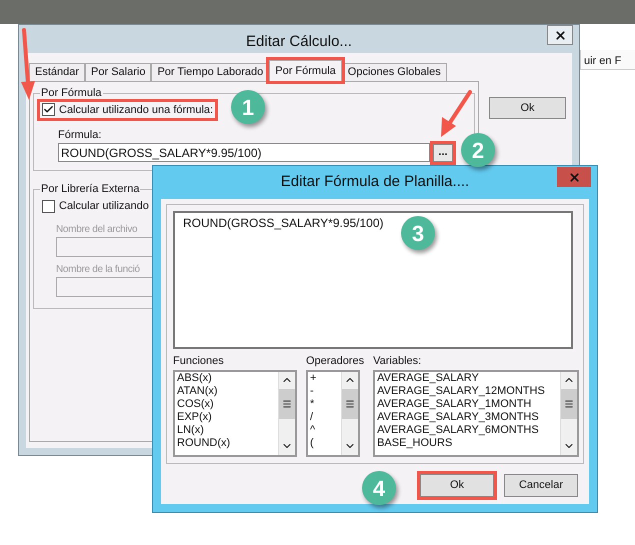  Describe the element at coordinates (325, 391) in the screenshot. I see `list-item: -` at that location.